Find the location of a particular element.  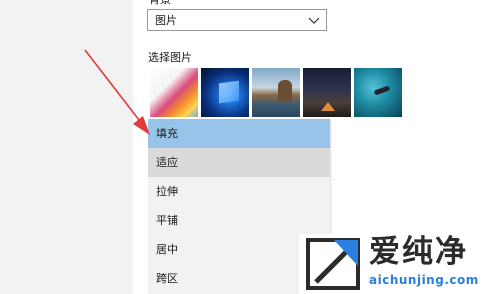

fit-option-label: 跨区 is located at coordinates (167, 278).